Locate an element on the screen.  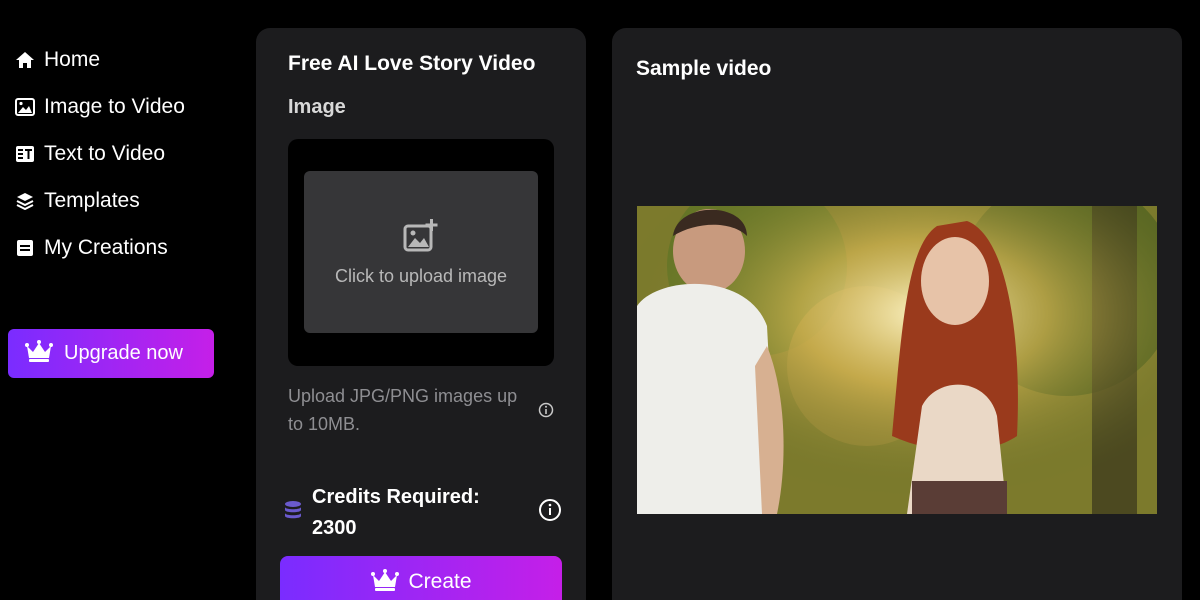
credits-required: Credits Required: 2300 is located at coordinates (396, 512).